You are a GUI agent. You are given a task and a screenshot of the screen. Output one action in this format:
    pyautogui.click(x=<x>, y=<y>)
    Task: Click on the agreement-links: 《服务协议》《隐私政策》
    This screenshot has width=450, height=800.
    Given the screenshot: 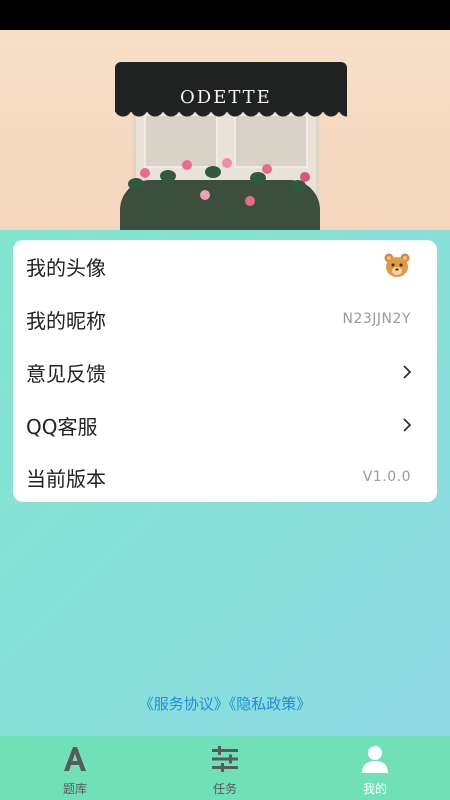 What is the action you would take?
    pyautogui.click(x=225, y=703)
    